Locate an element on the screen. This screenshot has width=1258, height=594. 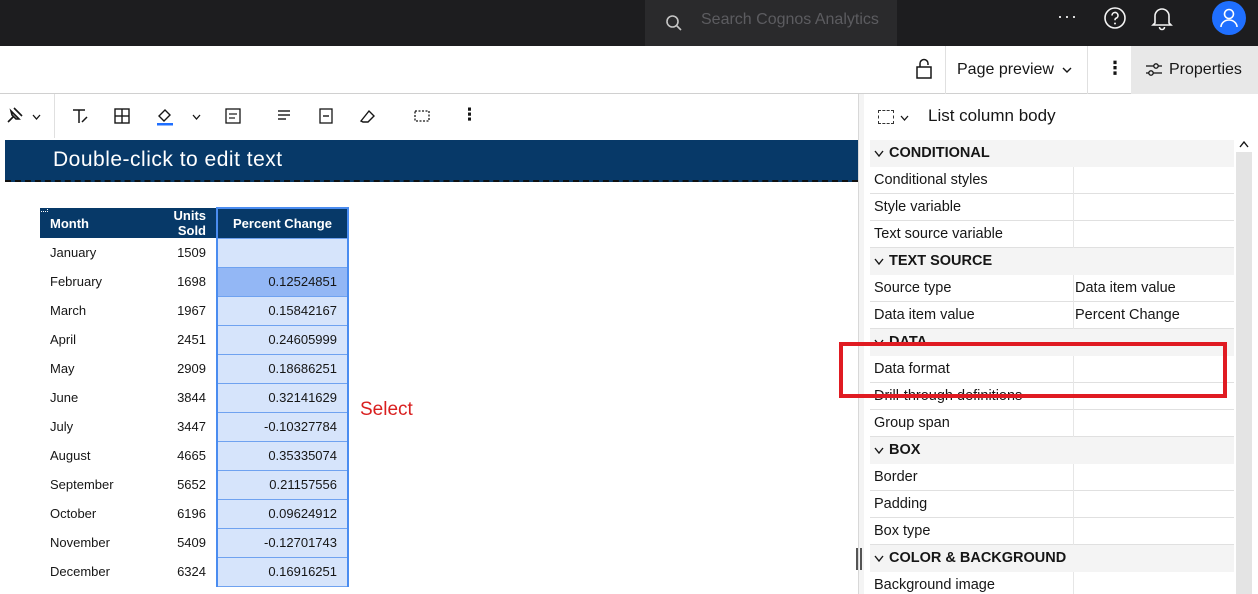
cell-month: August is located at coordinates (87, 455).